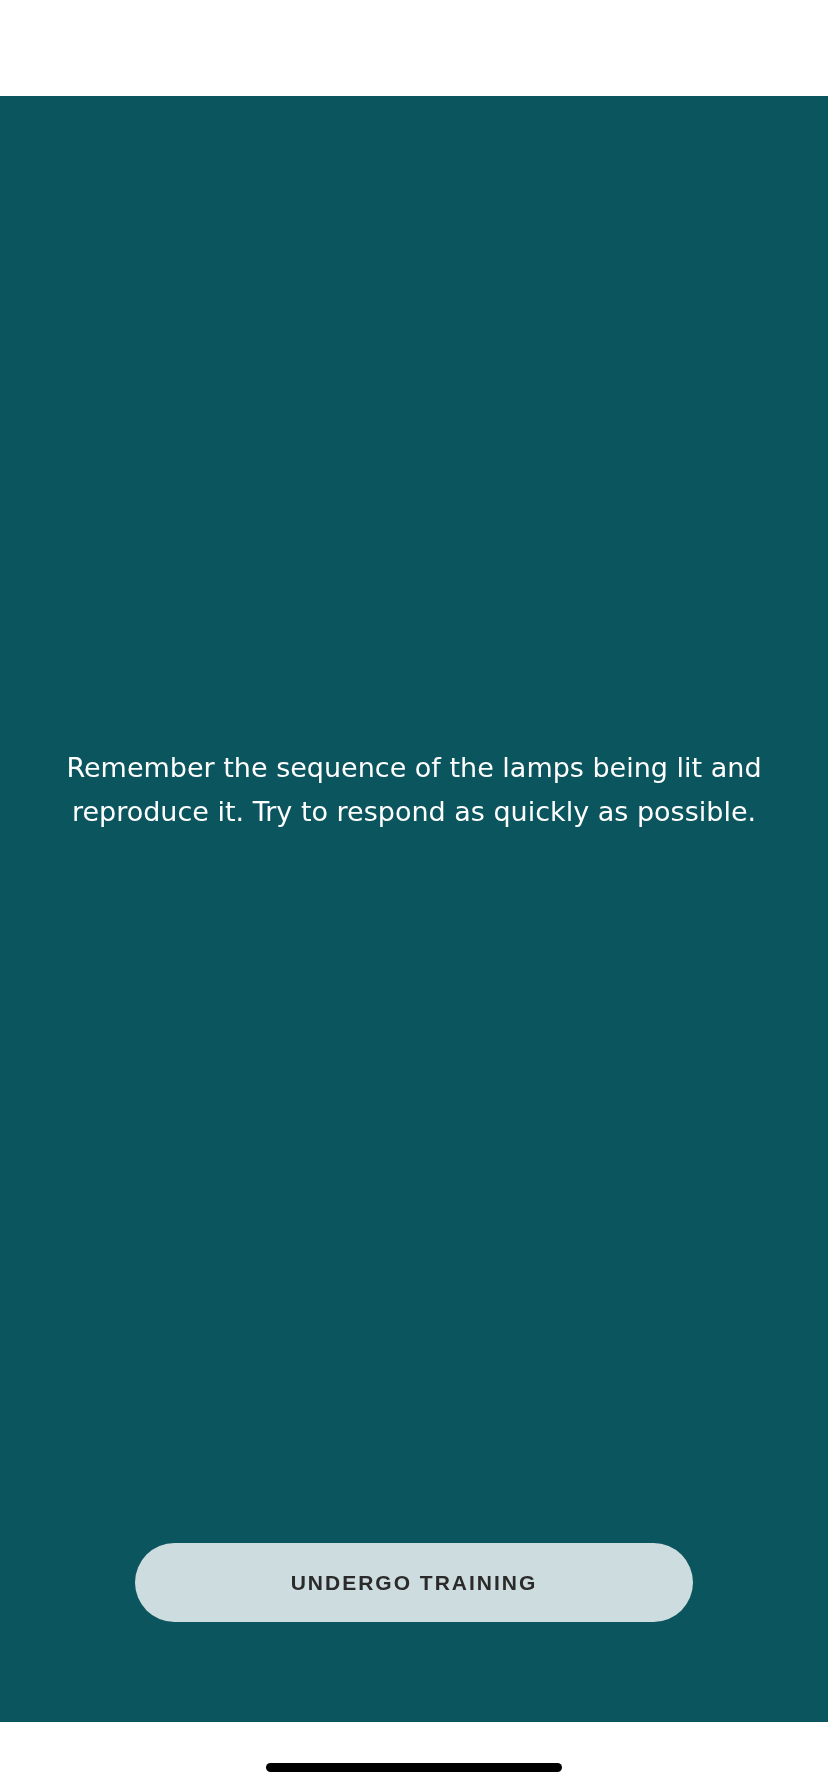 This screenshot has height=1792, width=828. I want to click on instruction-text: Remember the sequence of the lamps being lit and reproduce it. Try to respond as quickly as possible., so click(414, 790).